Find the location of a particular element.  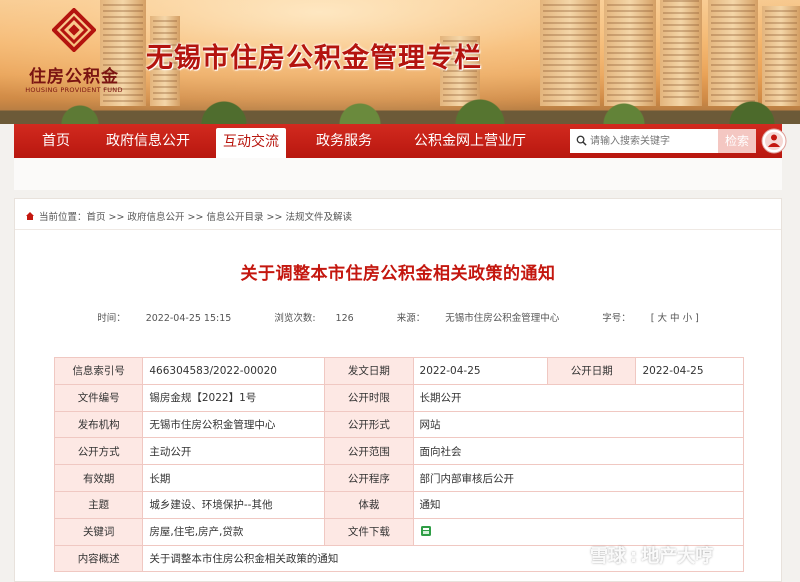

time-value: 2022-04-25 15:15 is located at coordinates (188, 318).